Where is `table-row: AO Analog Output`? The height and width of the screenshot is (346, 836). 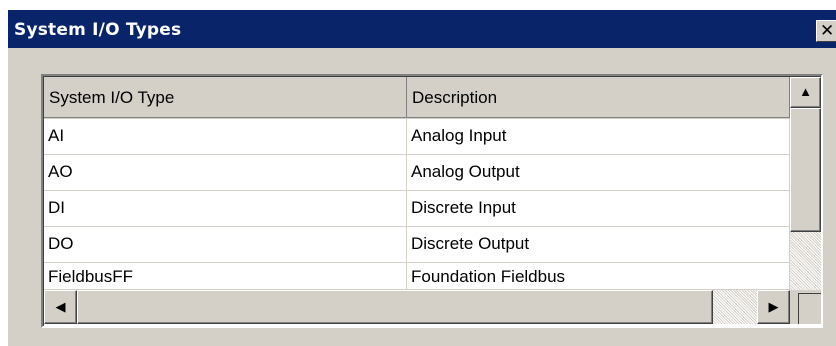 table-row: AO Analog Output is located at coordinates (417, 173).